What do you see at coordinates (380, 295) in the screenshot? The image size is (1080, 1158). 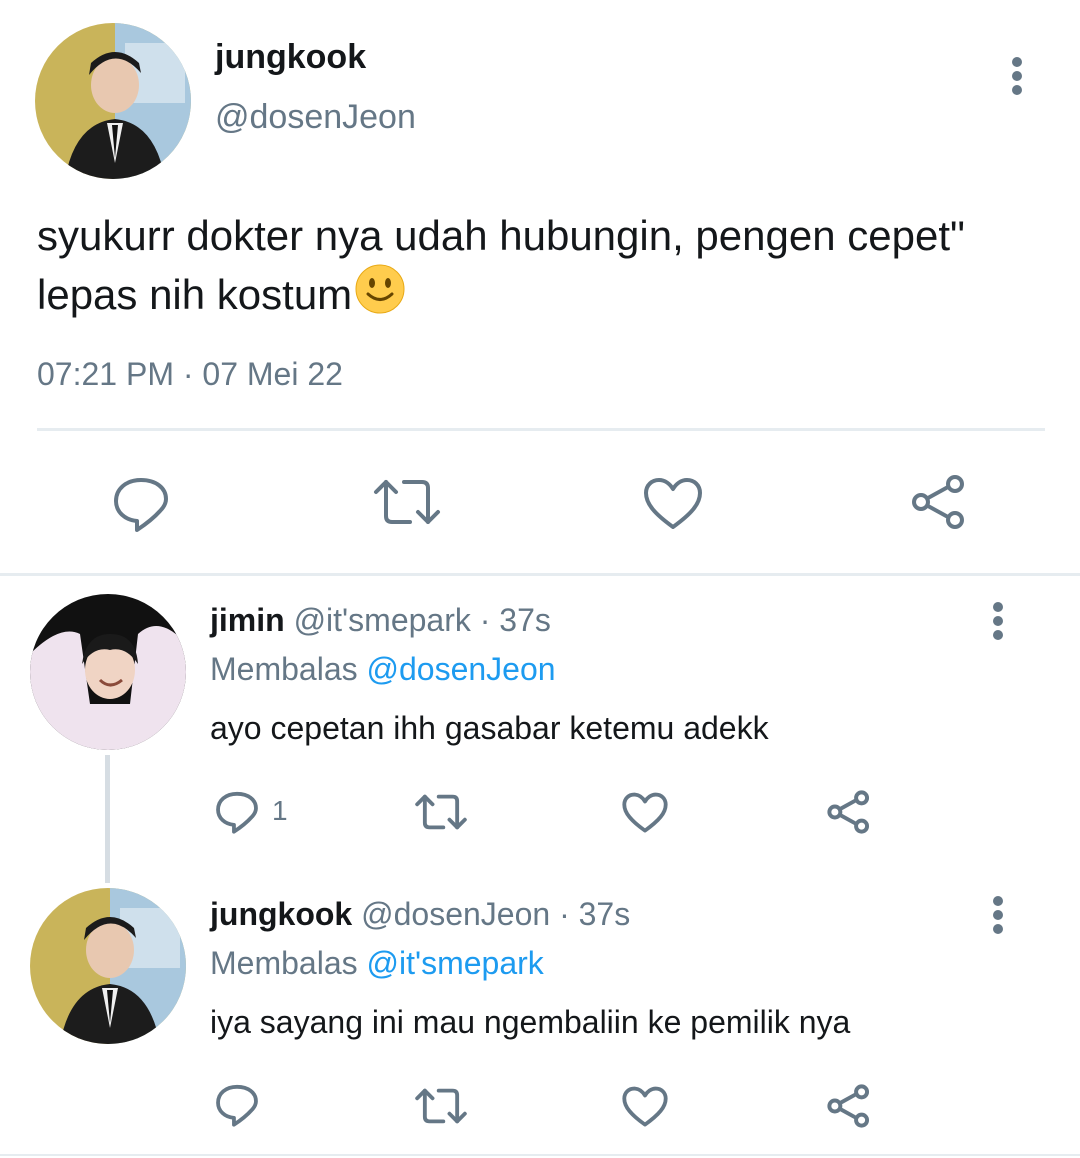 I see `smile-emoji` at bounding box center [380, 295].